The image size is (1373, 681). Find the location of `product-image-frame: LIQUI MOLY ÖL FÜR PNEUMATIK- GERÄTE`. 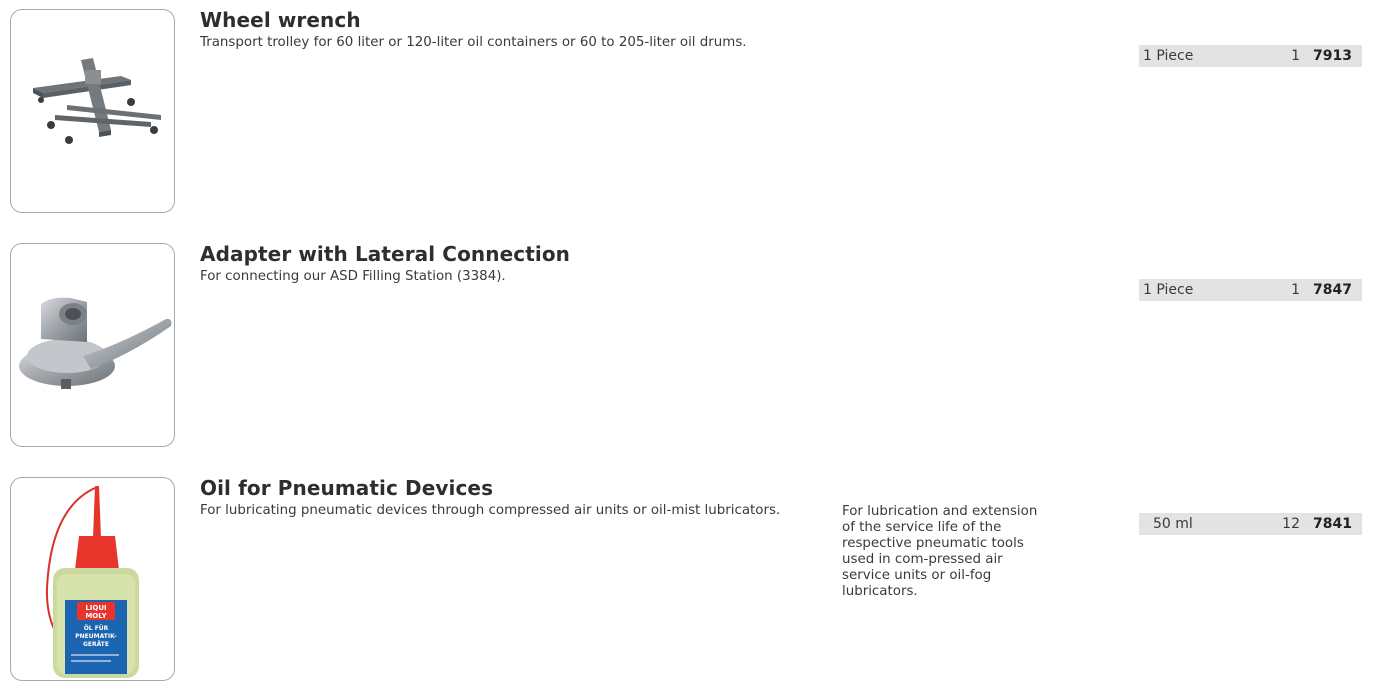

product-image-frame: LIQUI MOLY ÖL FÜR PNEUMATIK- GERÄTE is located at coordinates (92, 579).